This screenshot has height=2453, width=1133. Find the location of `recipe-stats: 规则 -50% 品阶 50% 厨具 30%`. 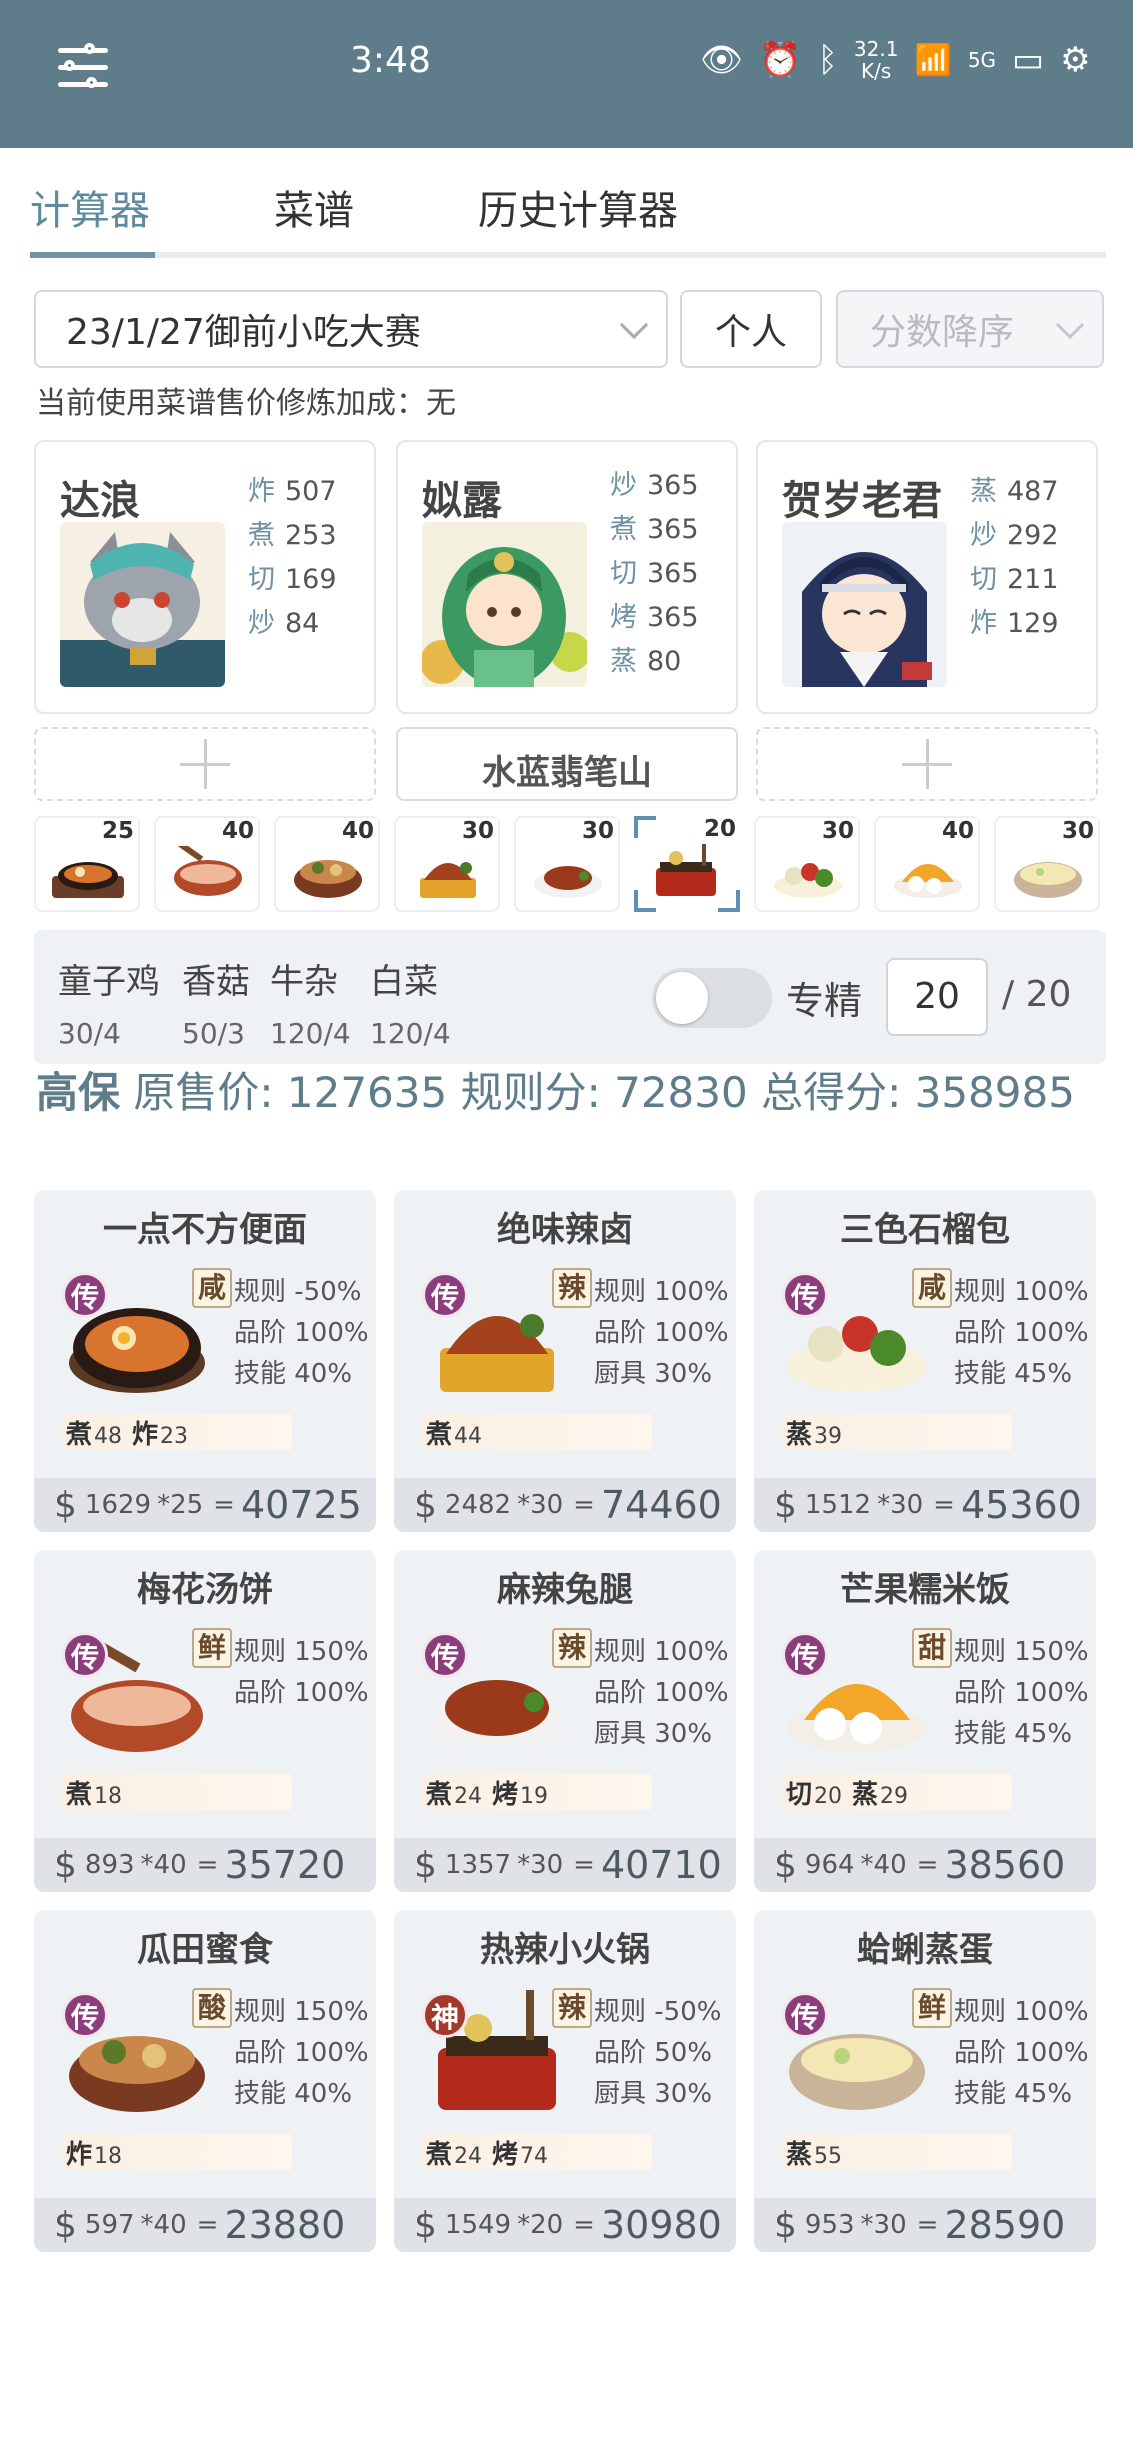

recipe-stats: 规则 -50% 品阶 50% 厨具 30% is located at coordinates (657, 2053).